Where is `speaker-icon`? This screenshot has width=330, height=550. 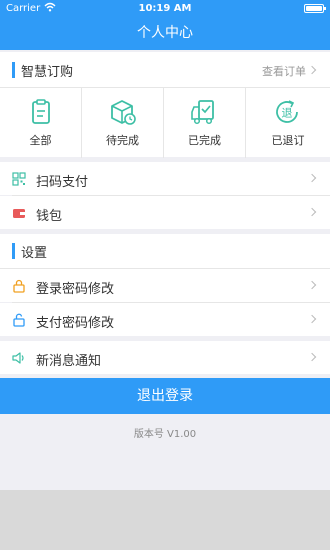
speaker-icon is located at coordinates (18, 358).